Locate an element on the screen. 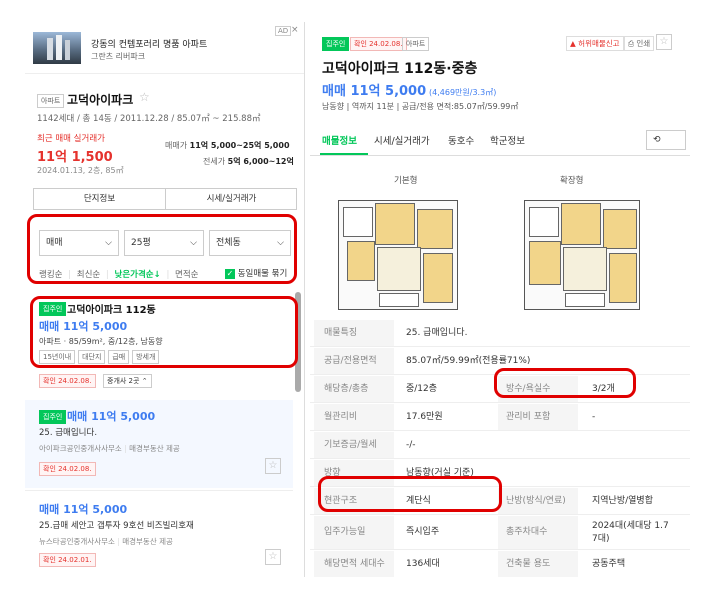 The height and width of the screenshot is (589, 707). detail-row: 해당층/총층 중/12층 방수/욕실수 3/2개 is located at coordinates (500, 389).